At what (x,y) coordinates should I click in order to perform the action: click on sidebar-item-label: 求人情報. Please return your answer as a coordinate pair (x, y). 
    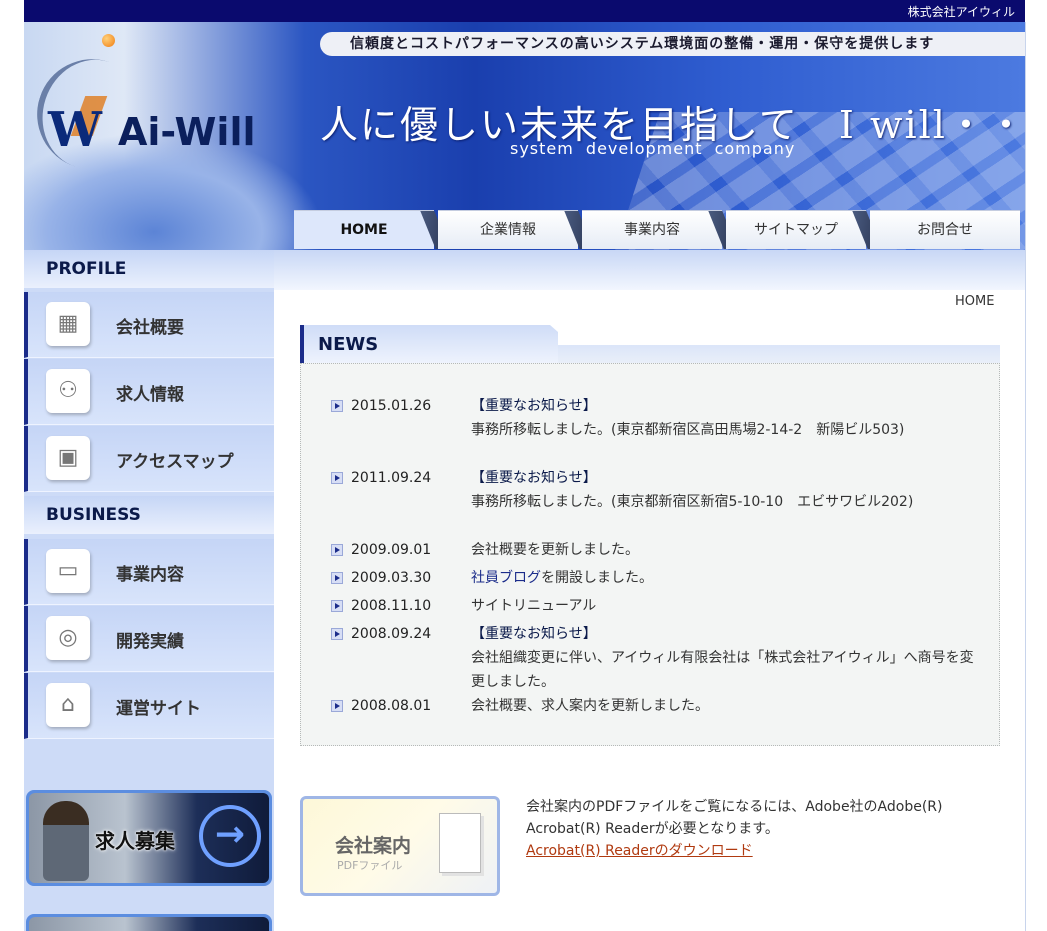
    Looking at the image, I should click on (150, 395).